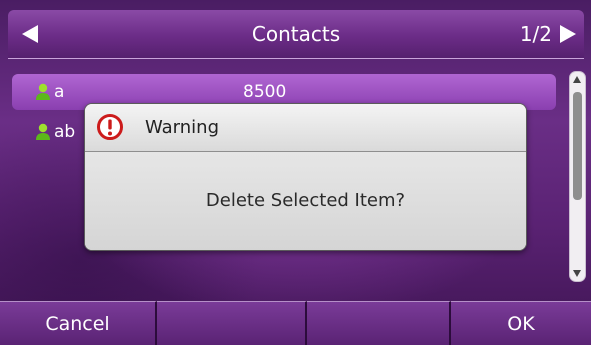  I want to click on softkey-bar: Cancel OK, so click(295, 323).